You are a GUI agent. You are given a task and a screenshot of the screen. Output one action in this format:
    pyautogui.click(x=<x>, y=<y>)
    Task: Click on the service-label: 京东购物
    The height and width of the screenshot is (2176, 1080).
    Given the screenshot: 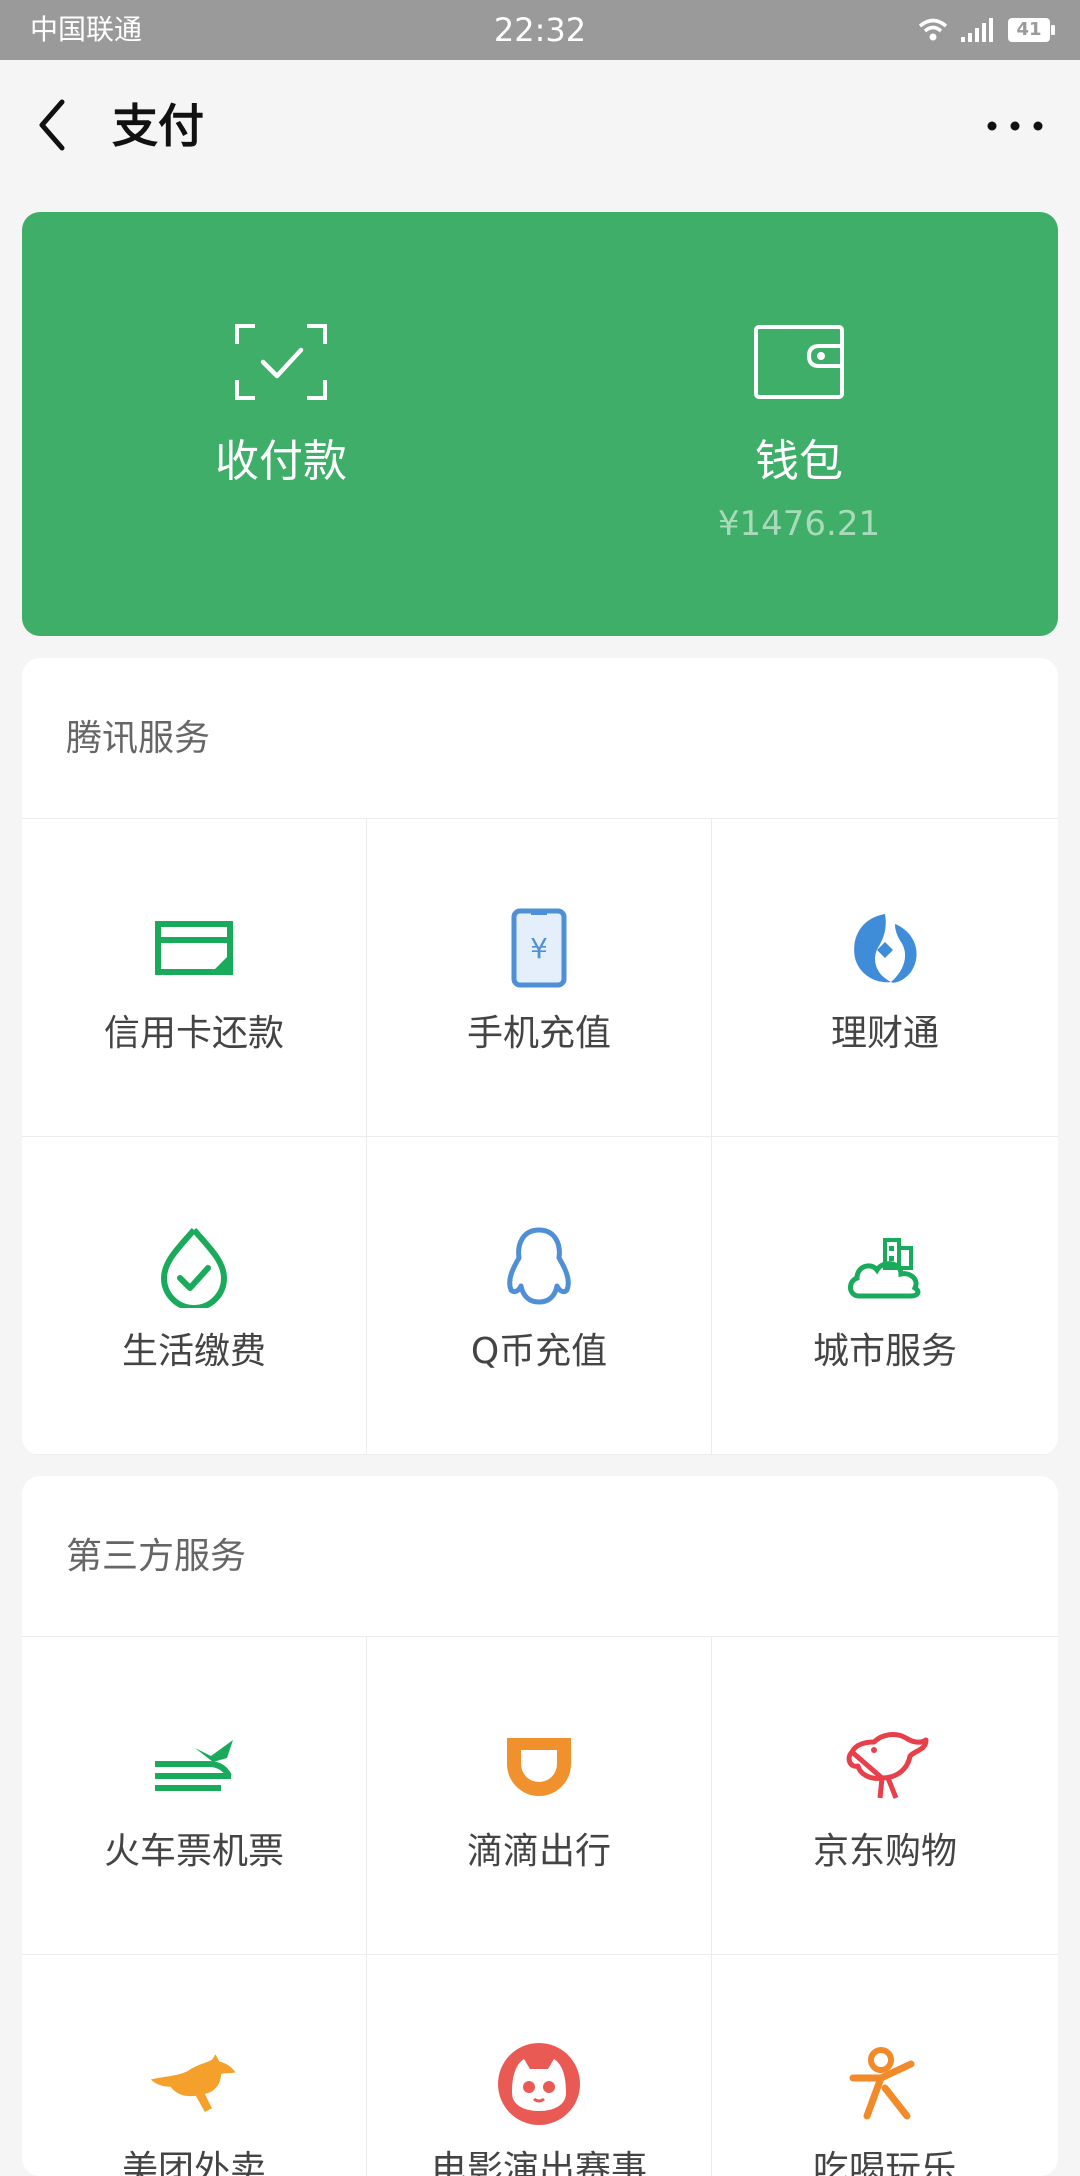 What is the action you would take?
    pyautogui.click(x=884, y=1851)
    